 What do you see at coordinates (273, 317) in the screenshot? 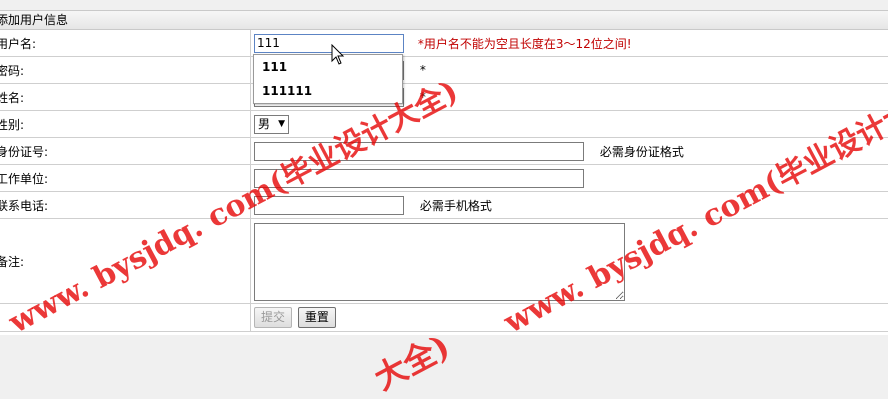
I see `submit-button: 提交` at bounding box center [273, 317].